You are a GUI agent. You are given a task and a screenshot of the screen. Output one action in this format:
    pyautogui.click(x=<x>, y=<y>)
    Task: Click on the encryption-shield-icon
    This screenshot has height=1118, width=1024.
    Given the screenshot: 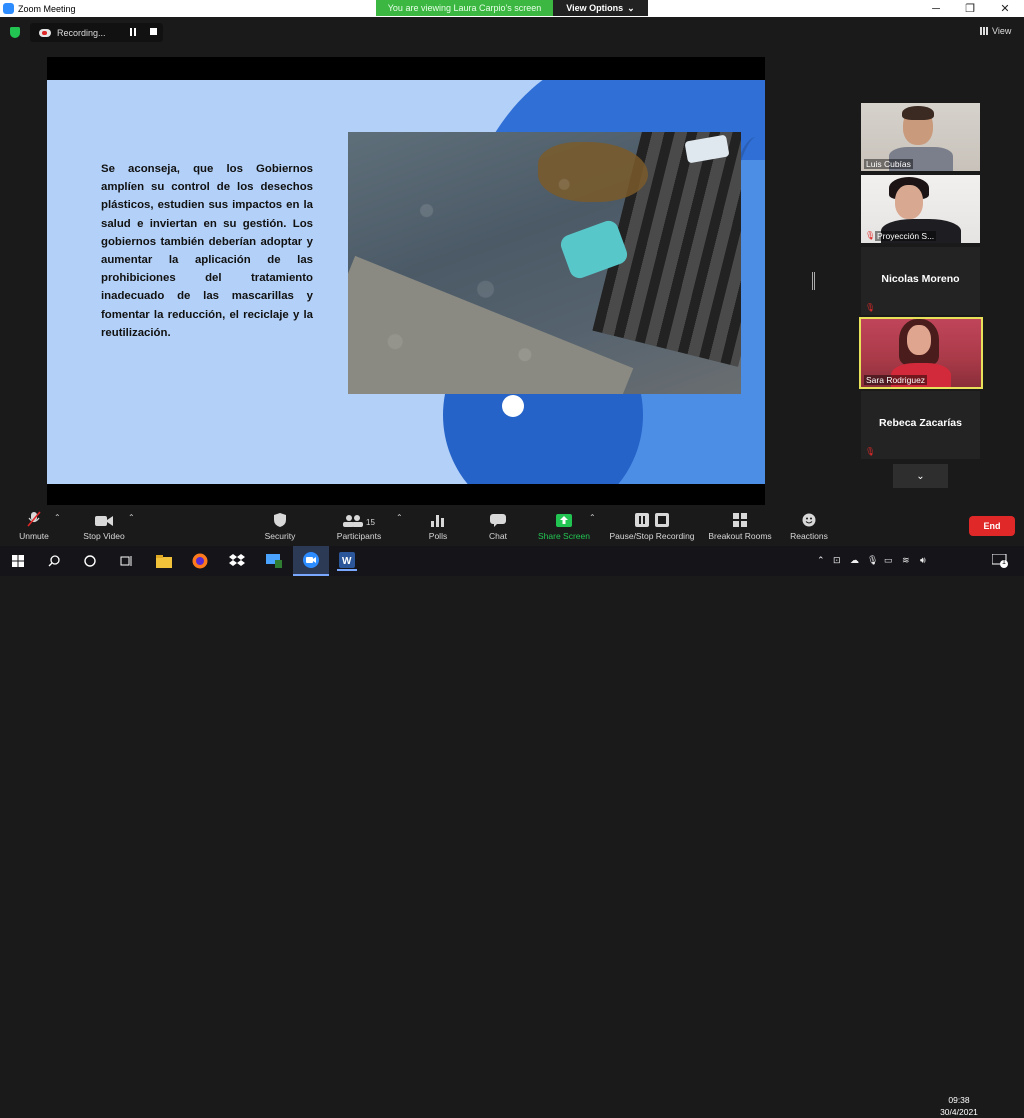 What is the action you would take?
    pyautogui.click(x=15, y=32)
    